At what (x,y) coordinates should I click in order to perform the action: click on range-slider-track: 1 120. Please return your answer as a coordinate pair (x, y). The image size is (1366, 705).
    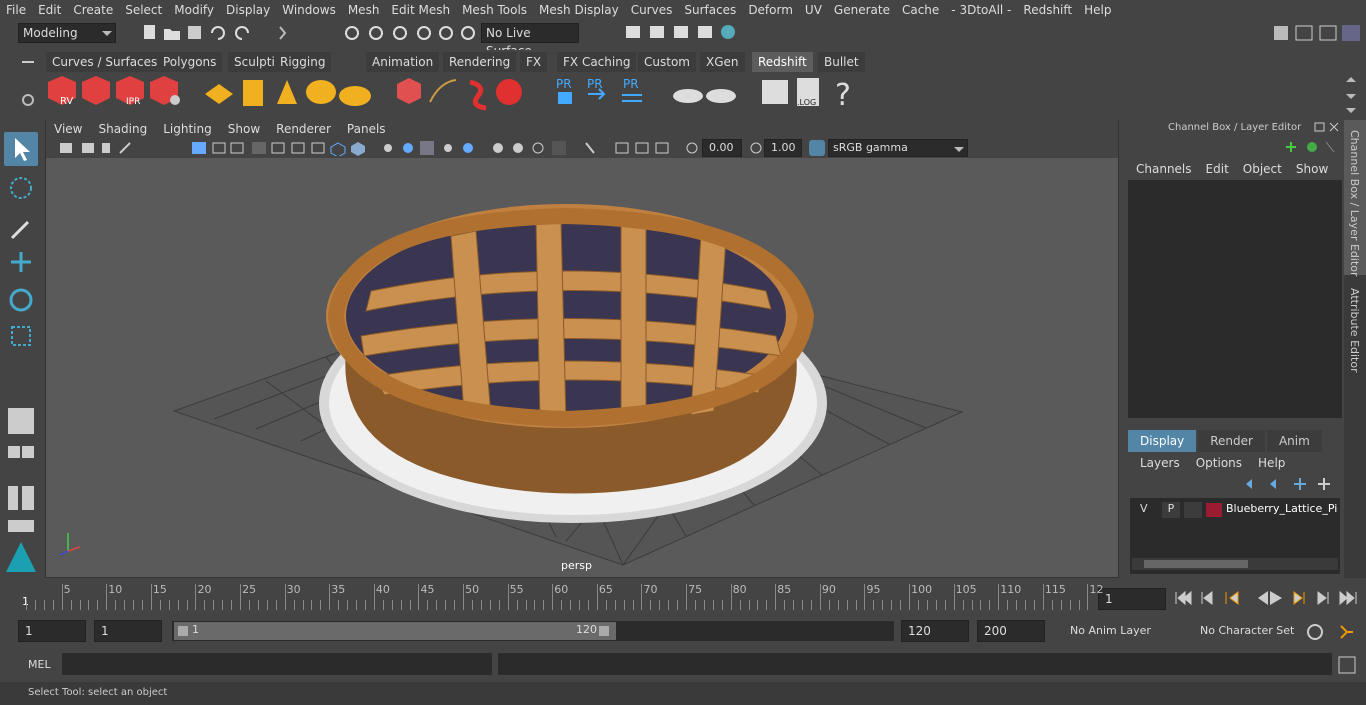
    Looking at the image, I should click on (533, 631).